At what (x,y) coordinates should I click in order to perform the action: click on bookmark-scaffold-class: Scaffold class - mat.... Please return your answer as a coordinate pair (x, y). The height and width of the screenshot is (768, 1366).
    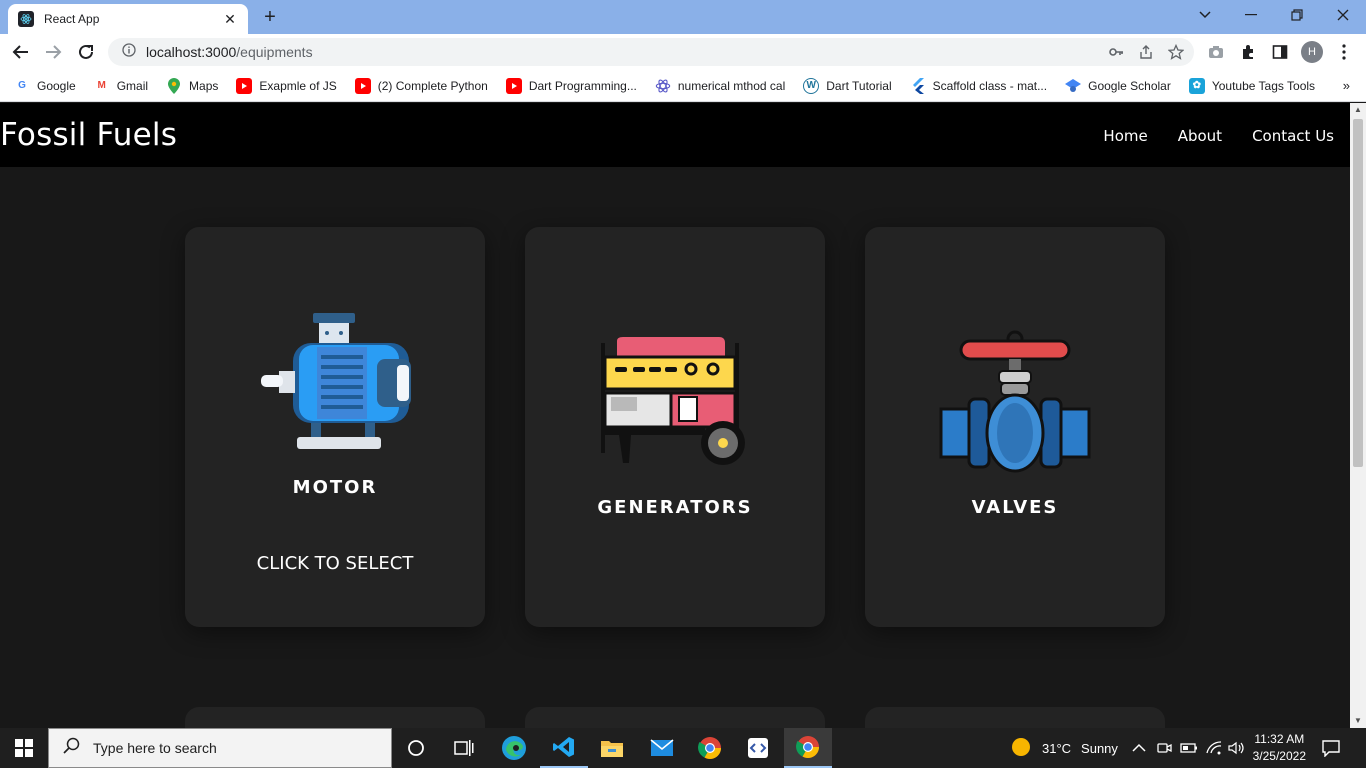
    Looking at the image, I should click on (978, 85).